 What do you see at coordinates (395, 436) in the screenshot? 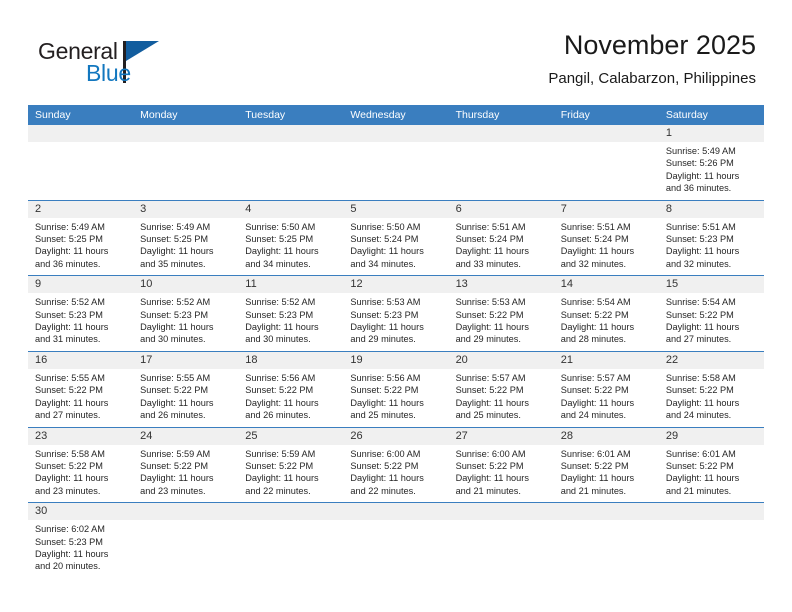
I see `day-number: 26` at bounding box center [395, 436].